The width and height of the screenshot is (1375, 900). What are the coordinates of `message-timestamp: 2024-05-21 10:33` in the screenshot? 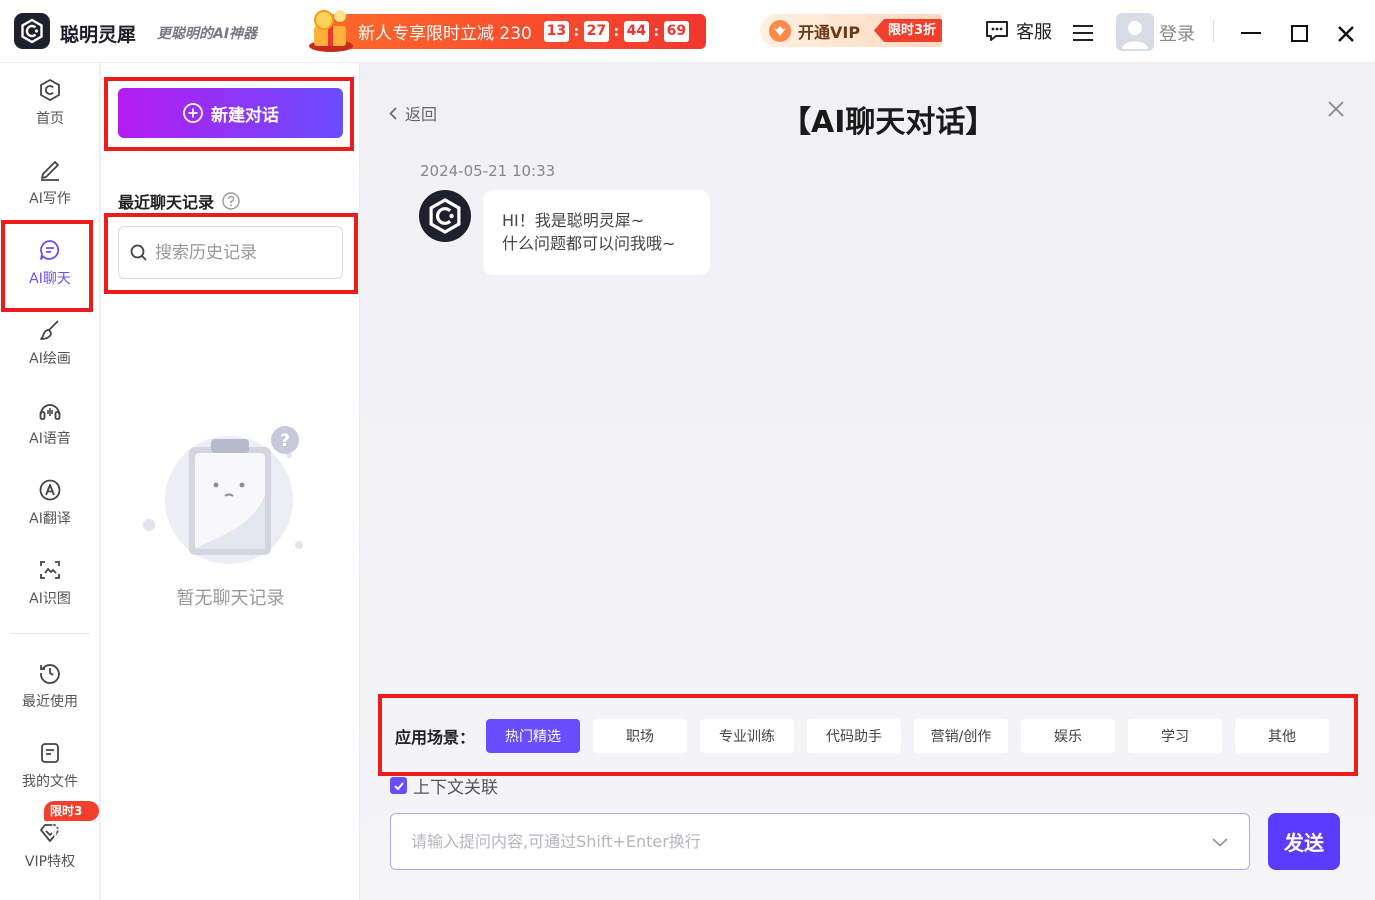 It's located at (488, 171).